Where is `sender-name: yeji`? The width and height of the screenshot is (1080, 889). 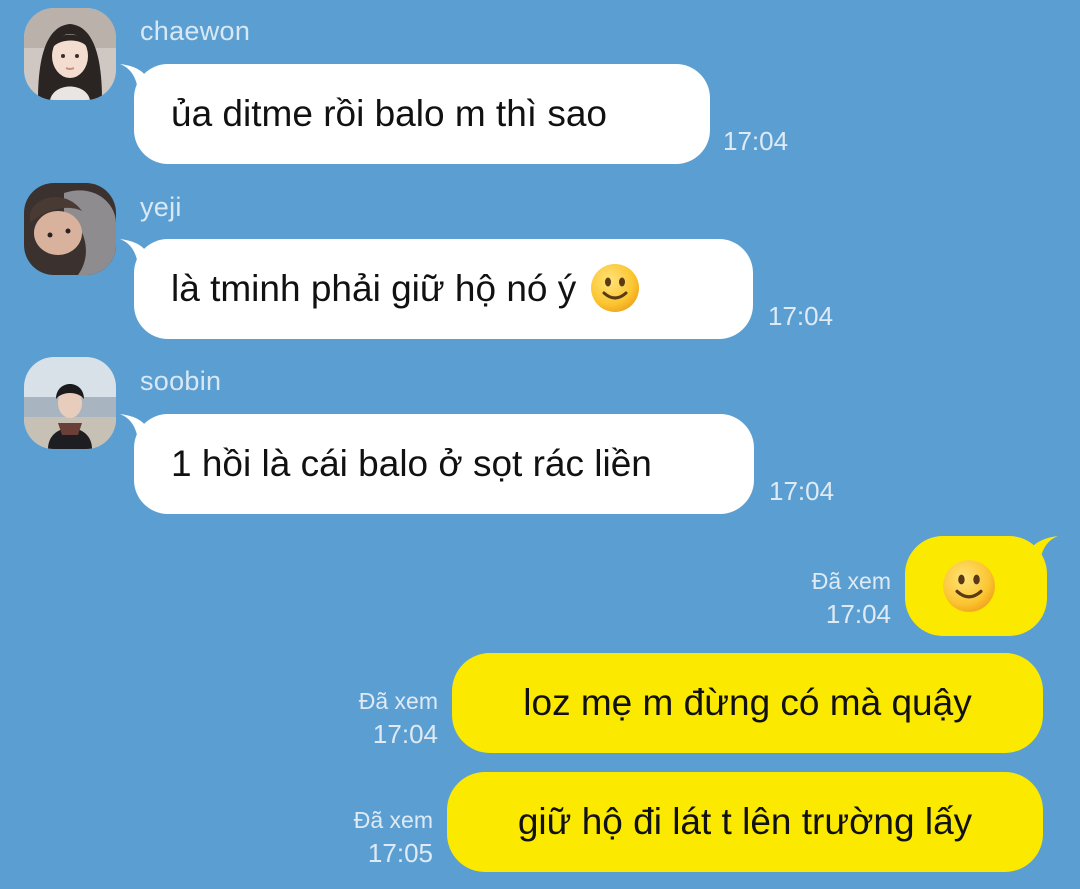
sender-name: yeji is located at coordinates (161, 207).